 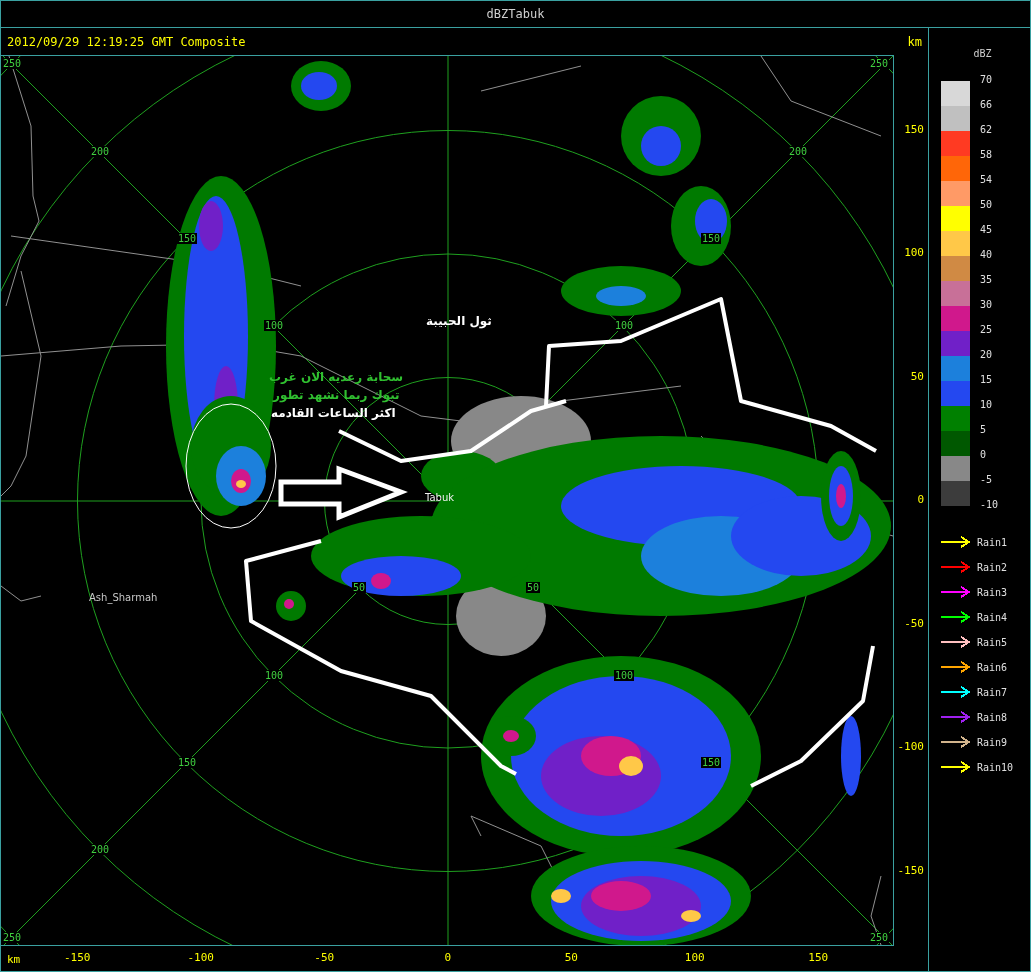 I want to click on unit-label: km, so click(x=914, y=41).